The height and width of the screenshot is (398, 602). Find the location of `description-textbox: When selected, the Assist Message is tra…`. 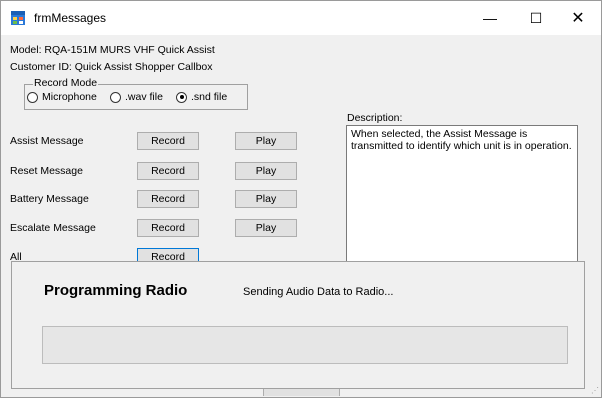

description-textbox: When selected, the Assist Message is tra… is located at coordinates (462, 199).